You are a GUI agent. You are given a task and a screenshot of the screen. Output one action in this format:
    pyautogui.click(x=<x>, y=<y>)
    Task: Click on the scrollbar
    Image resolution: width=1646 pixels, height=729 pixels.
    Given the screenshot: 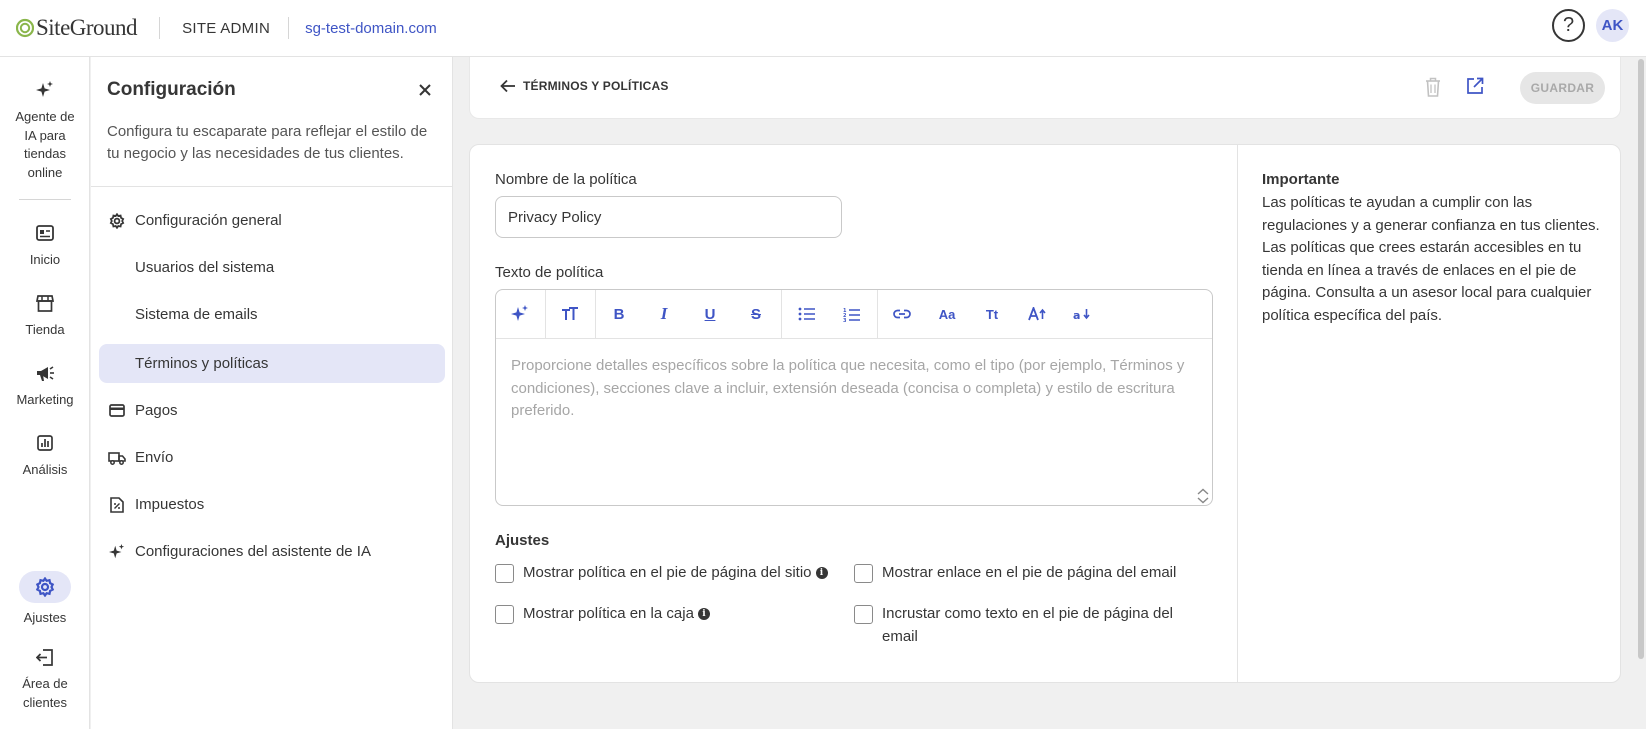 What is the action you would take?
    pyautogui.click(x=1641, y=393)
    